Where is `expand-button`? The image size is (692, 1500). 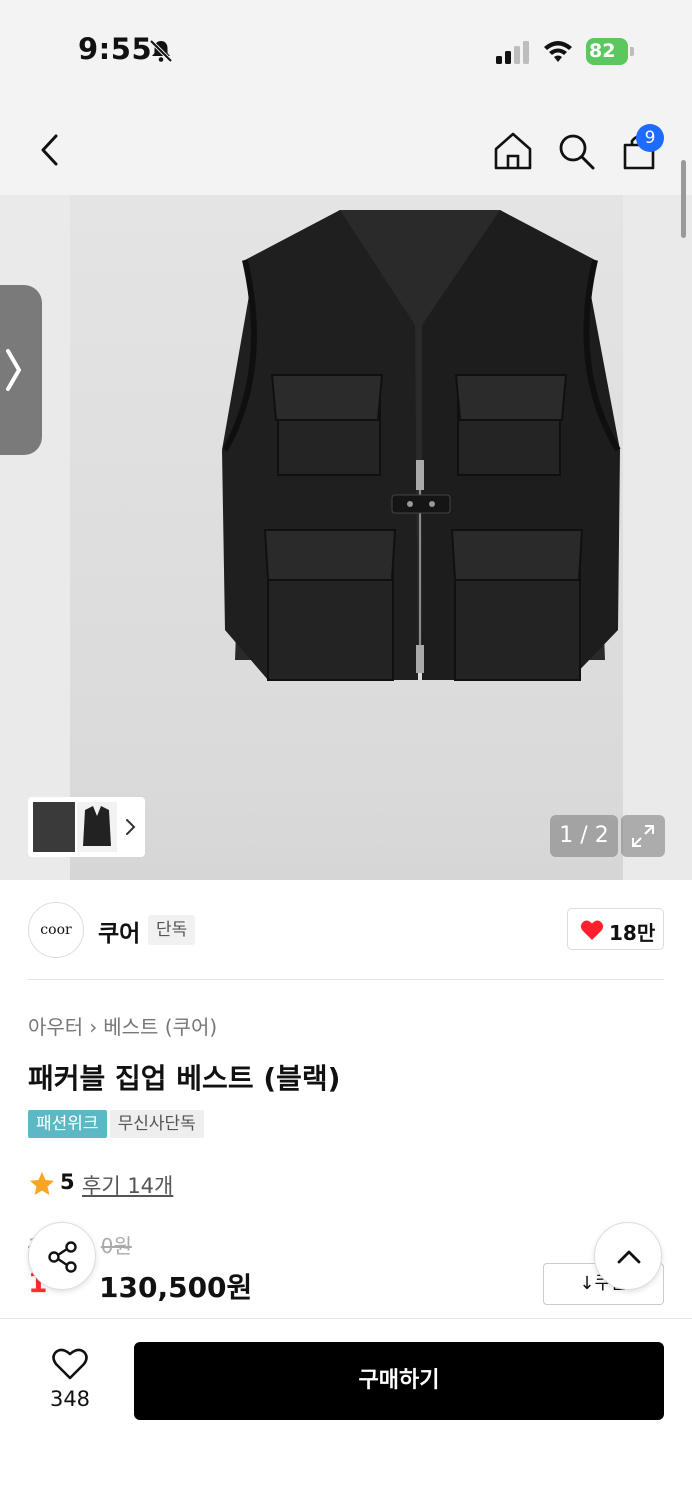
expand-button is located at coordinates (643, 836).